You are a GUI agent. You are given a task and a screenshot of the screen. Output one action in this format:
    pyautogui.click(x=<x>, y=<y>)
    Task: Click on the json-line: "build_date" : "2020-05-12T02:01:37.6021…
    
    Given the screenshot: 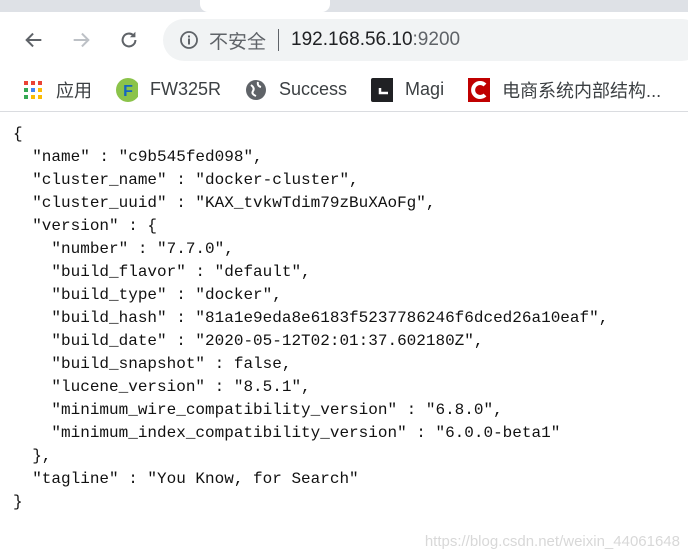 What is the action you would take?
    pyautogui.click(x=248, y=341)
    